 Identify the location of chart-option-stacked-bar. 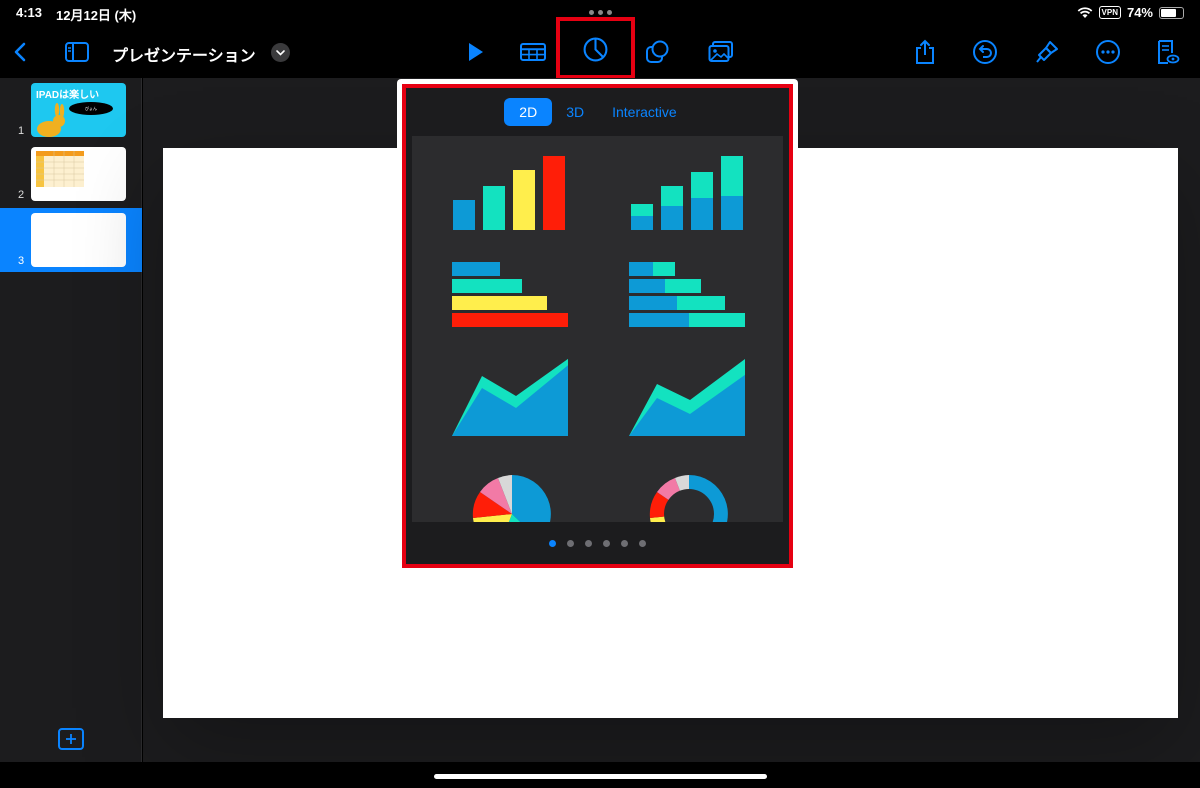
(682, 299).